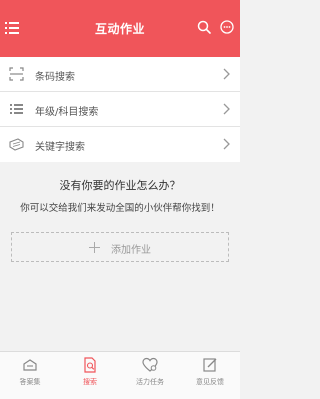  I want to click on menu-item-barcode-search: 条码搜索, so click(120, 74).